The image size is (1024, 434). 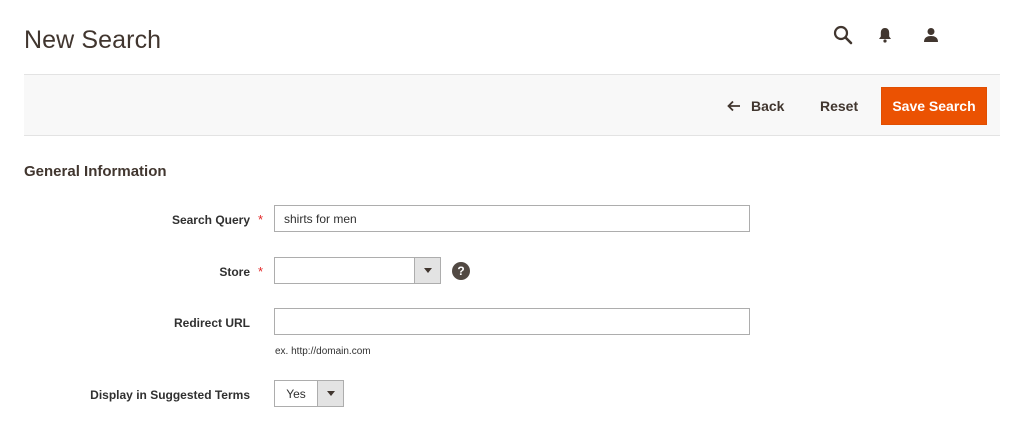 I want to click on arrow-left-icon, so click(x=733, y=106).